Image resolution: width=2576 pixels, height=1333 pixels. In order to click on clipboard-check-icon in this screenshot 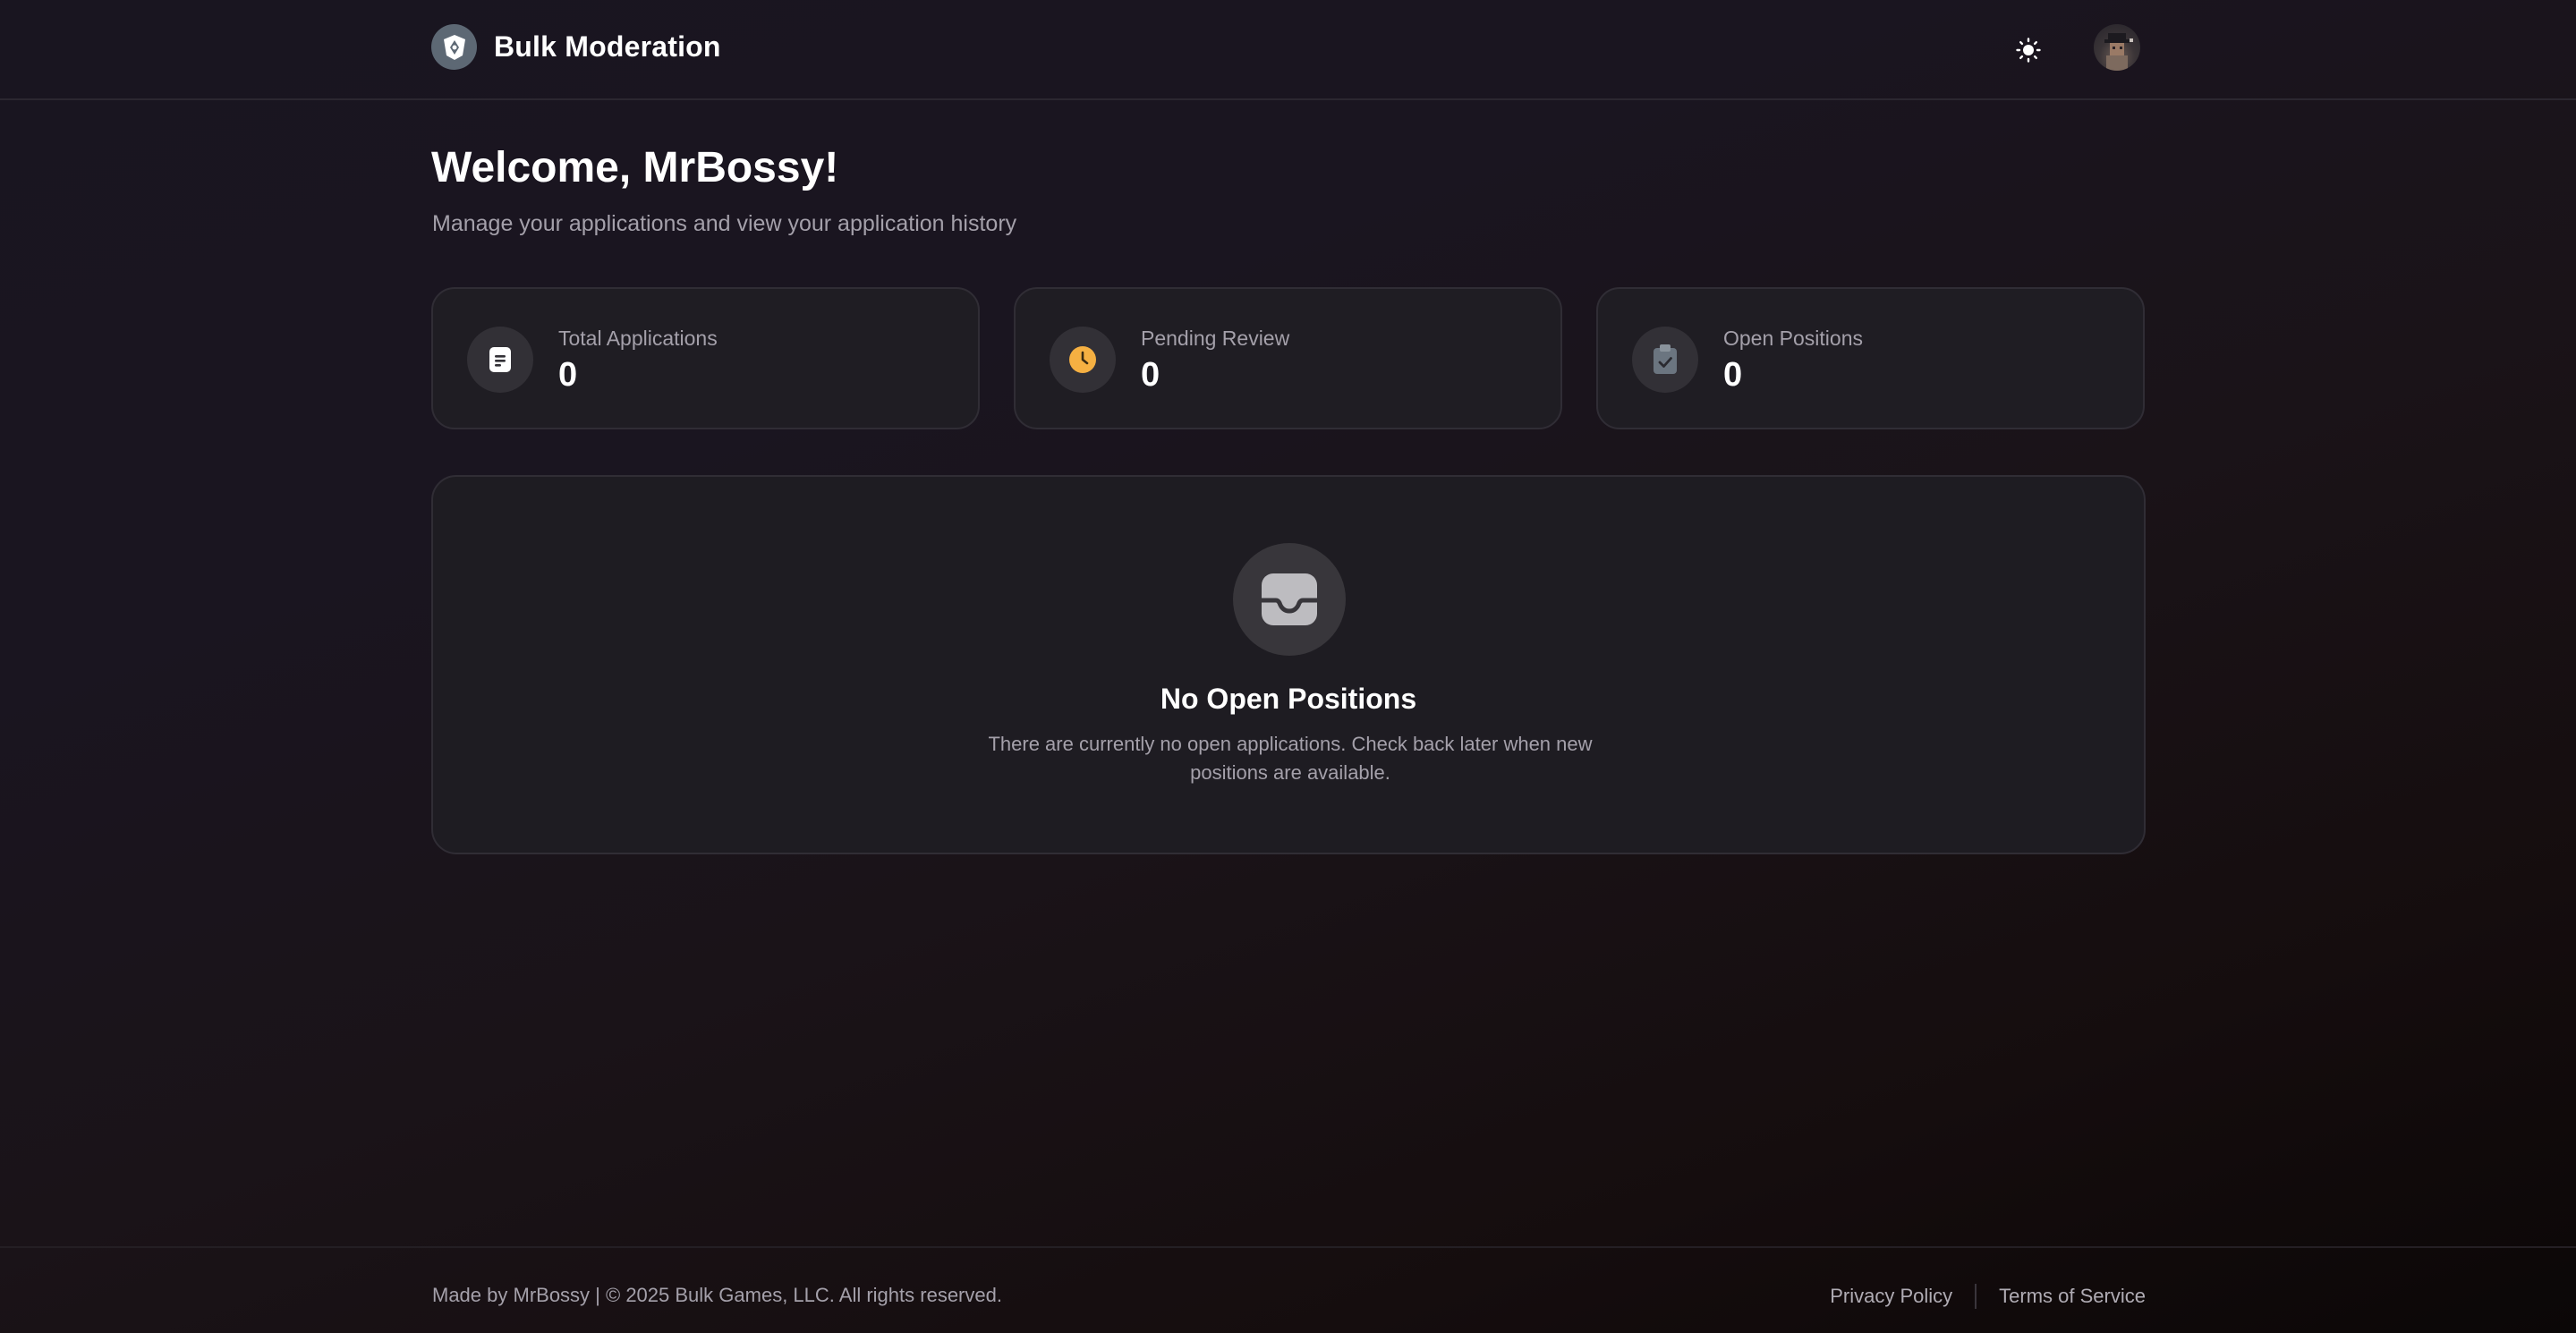, I will do `click(1665, 360)`.